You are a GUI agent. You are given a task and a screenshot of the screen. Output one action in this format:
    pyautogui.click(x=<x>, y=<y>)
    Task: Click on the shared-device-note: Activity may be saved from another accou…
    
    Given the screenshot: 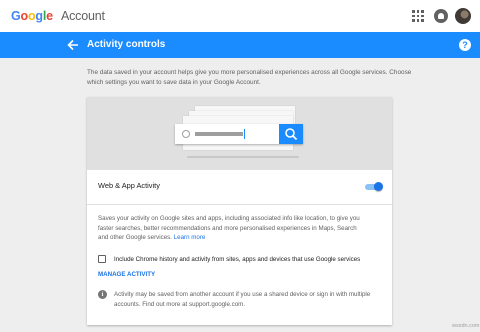 What is the action you would take?
    pyautogui.click(x=242, y=299)
    